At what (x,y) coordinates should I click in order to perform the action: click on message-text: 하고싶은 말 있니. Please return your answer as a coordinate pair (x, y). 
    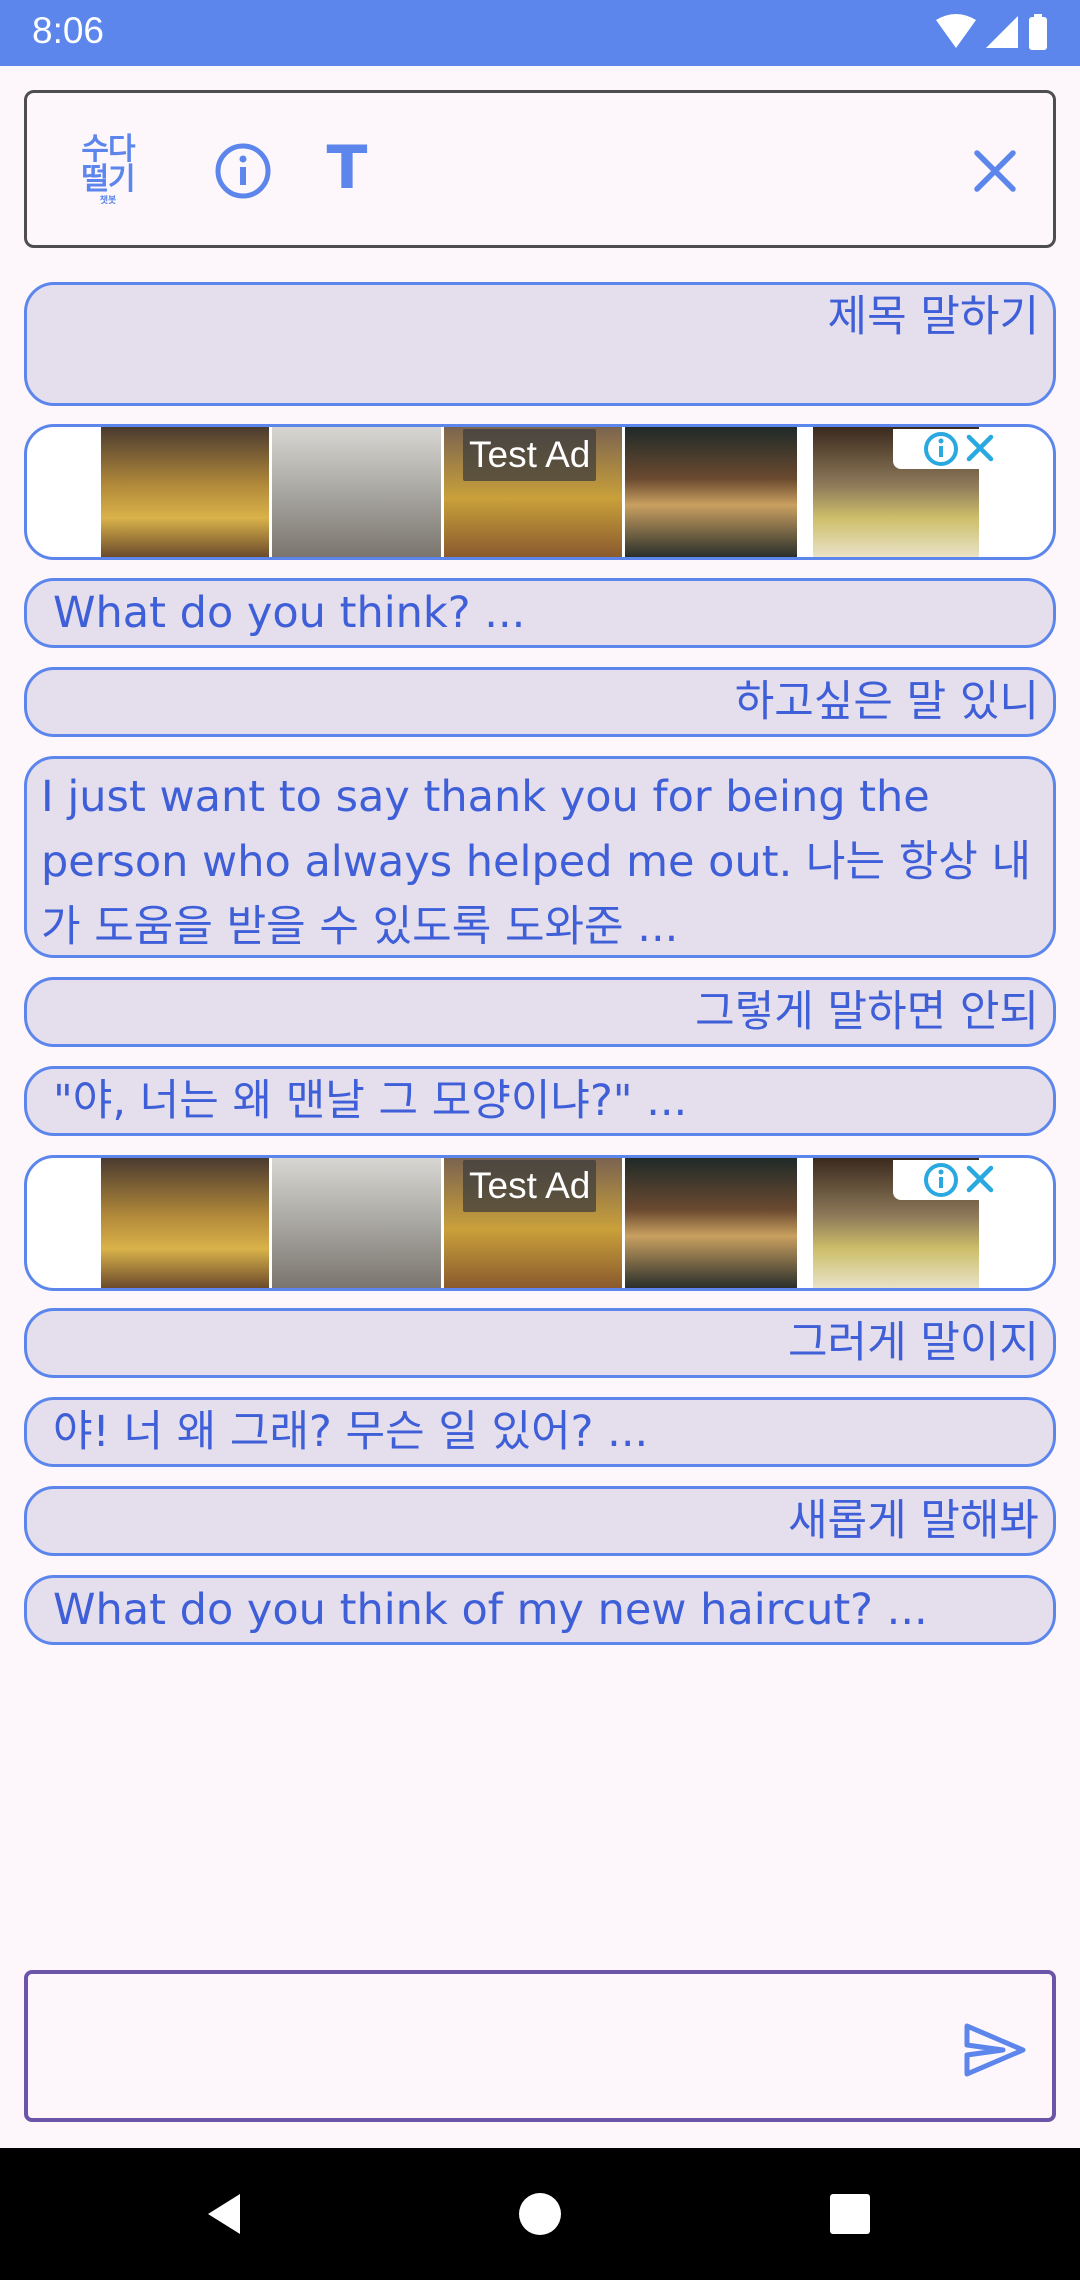
    Looking at the image, I should click on (886, 702).